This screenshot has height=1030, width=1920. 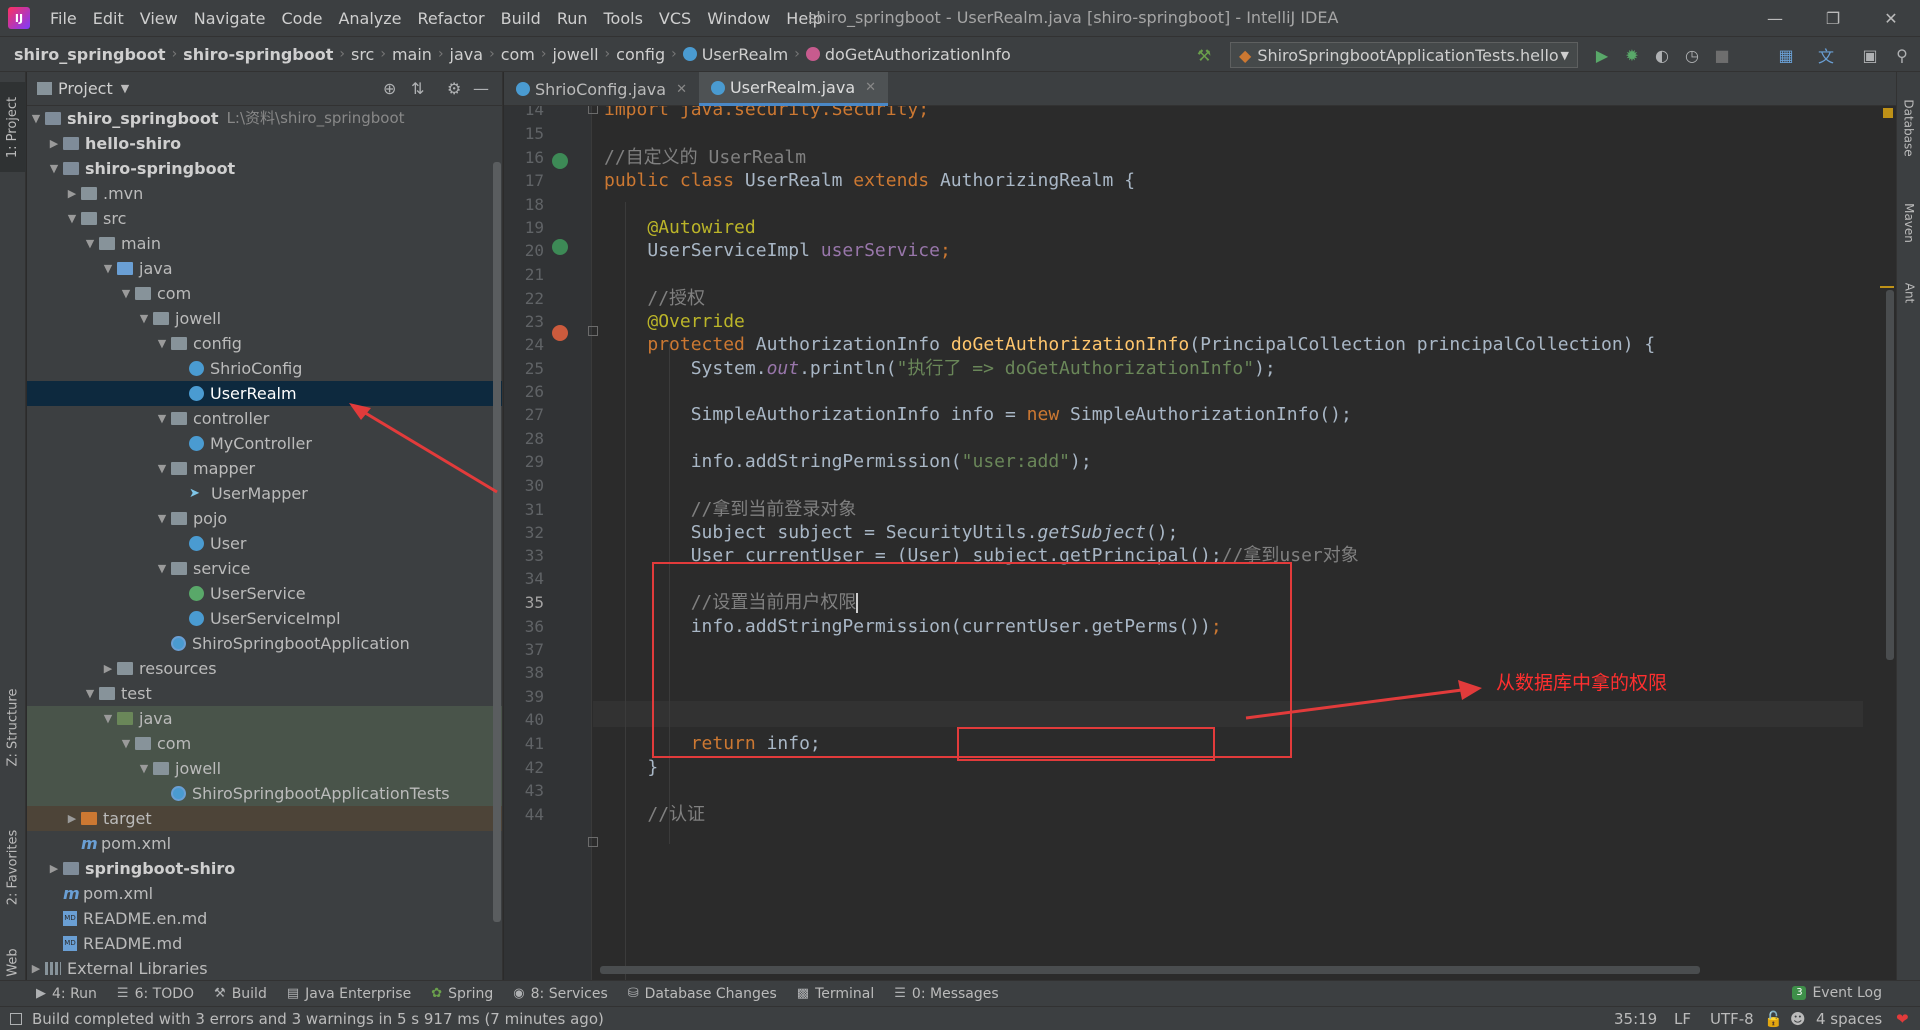 What do you see at coordinates (1849, 1019) in the screenshot?
I see `indent-setting: 4 spaces` at bounding box center [1849, 1019].